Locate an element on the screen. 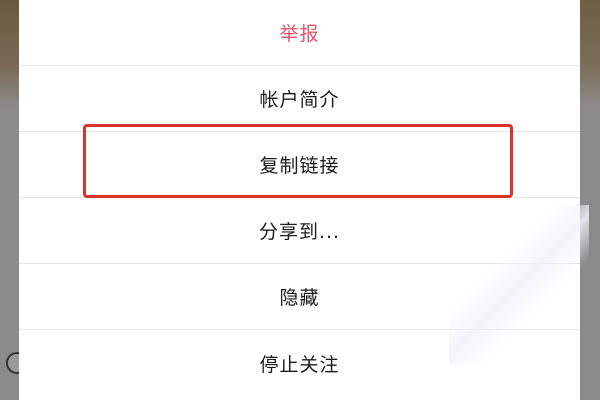  menu-item-label: 帐户简介 is located at coordinates (299, 100).